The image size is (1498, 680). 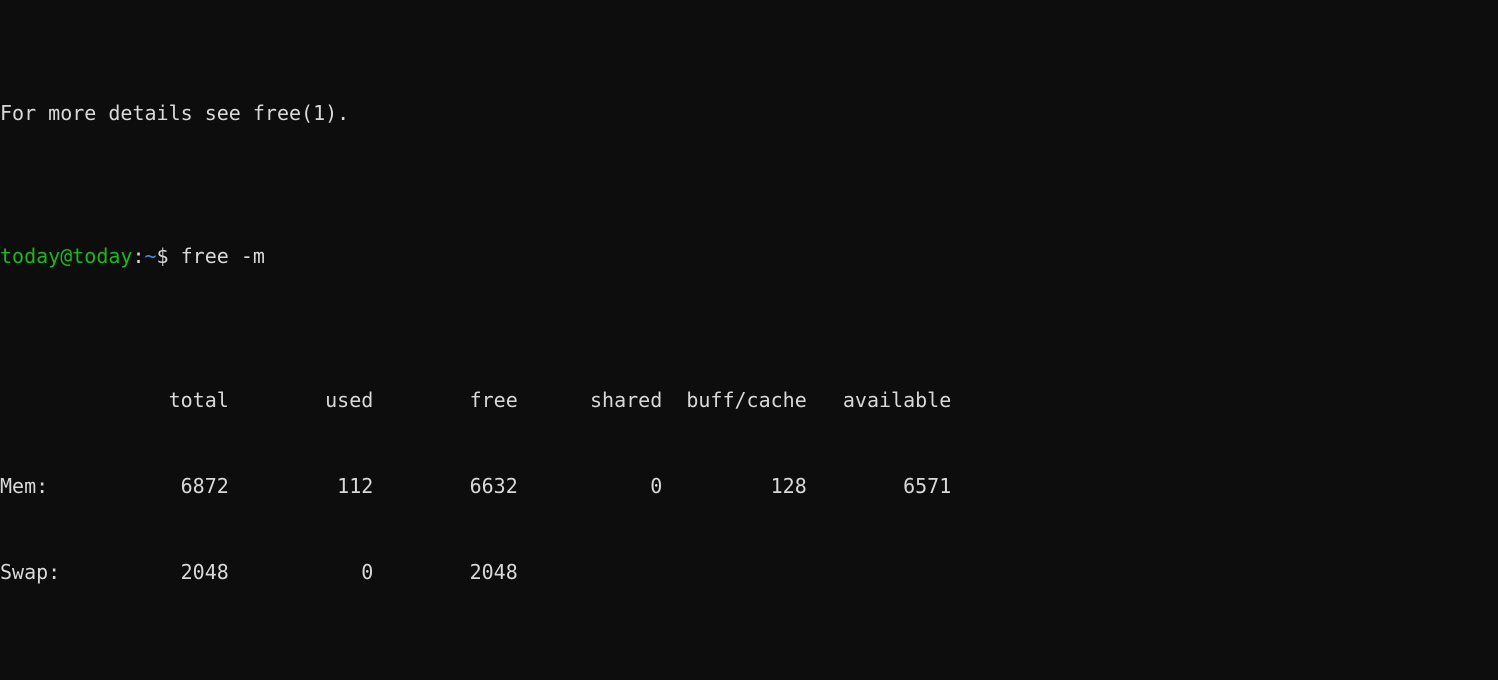 What do you see at coordinates (749, 572) in the screenshot?
I see `memory-table-row-swap-1: Swap: 2048 0 2048` at bounding box center [749, 572].